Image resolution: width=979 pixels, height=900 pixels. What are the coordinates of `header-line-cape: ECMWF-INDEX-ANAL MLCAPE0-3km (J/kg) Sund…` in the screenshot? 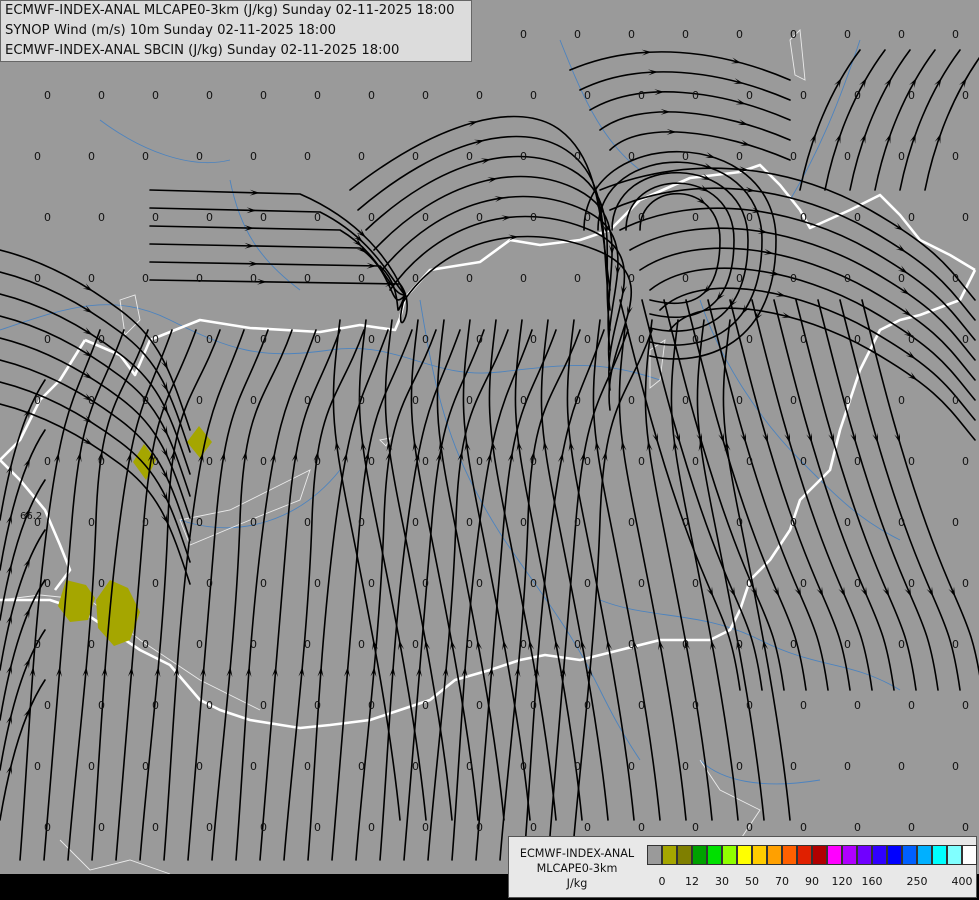 It's located at (230, 10).